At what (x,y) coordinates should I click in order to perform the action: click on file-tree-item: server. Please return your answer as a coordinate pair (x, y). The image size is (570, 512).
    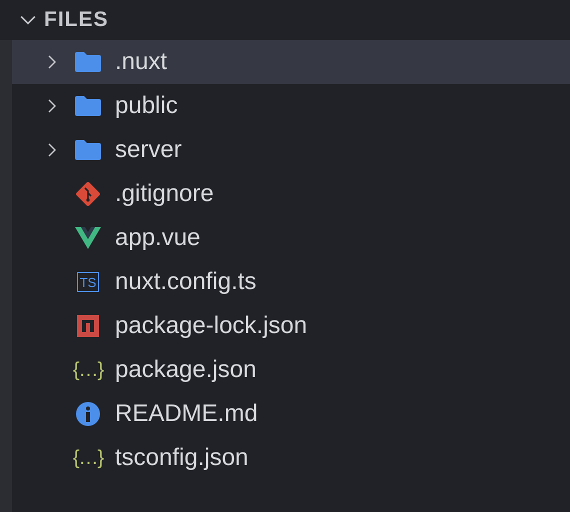
    Looking at the image, I should click on (291, 150).